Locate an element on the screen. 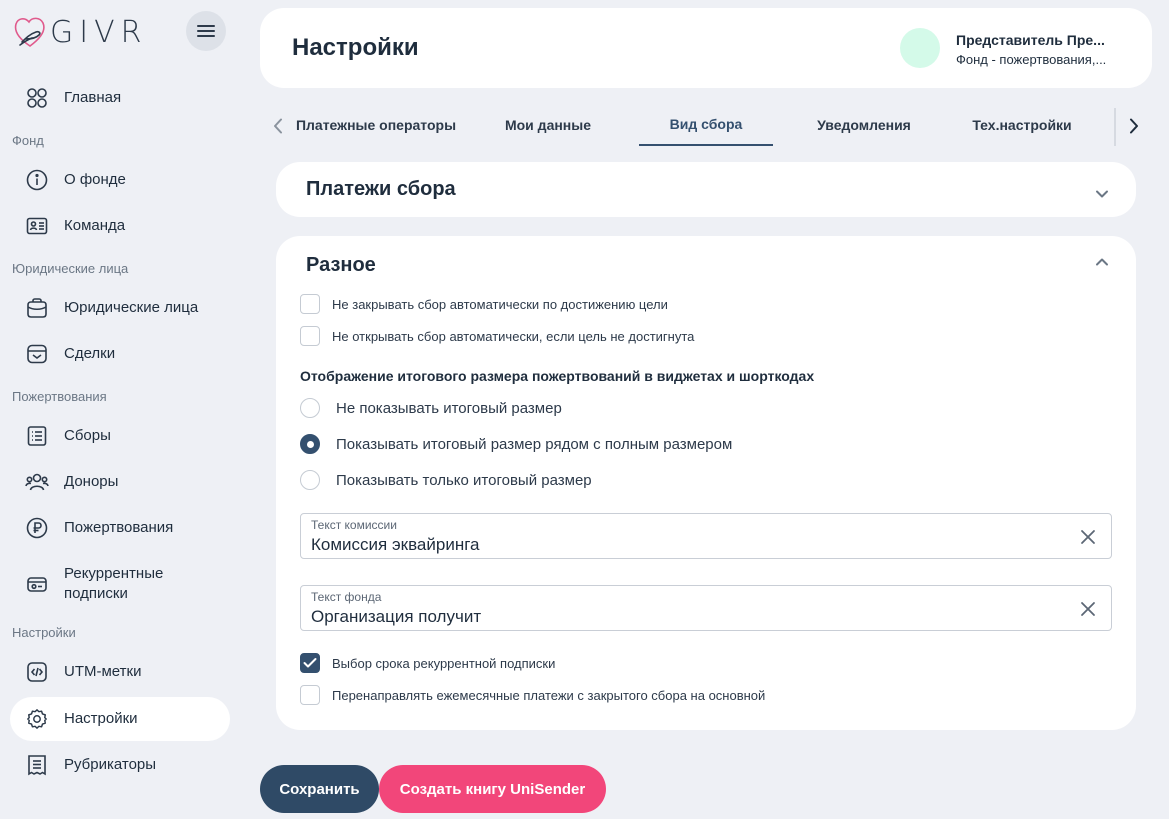 This screenshot has height=819, width=1169. sidebar-item-deals: Сделки is located at coordinates (120, 354).